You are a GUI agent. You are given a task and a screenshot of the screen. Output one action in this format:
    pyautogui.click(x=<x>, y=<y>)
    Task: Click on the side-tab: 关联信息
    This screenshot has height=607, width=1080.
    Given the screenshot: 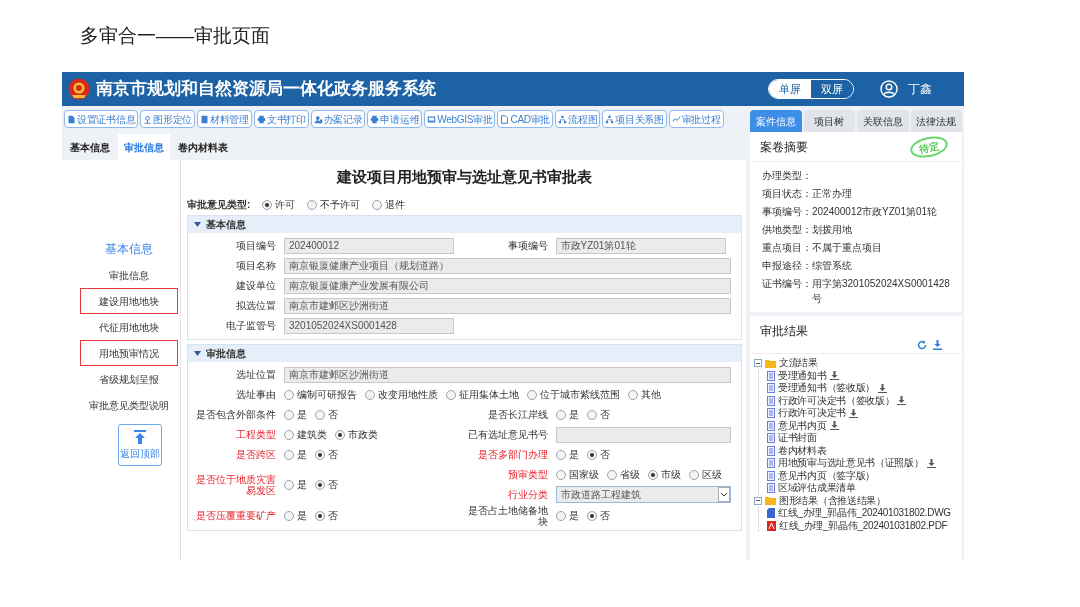 What is the action you would take?
    pyautogui.click(x=883, y=121)
    